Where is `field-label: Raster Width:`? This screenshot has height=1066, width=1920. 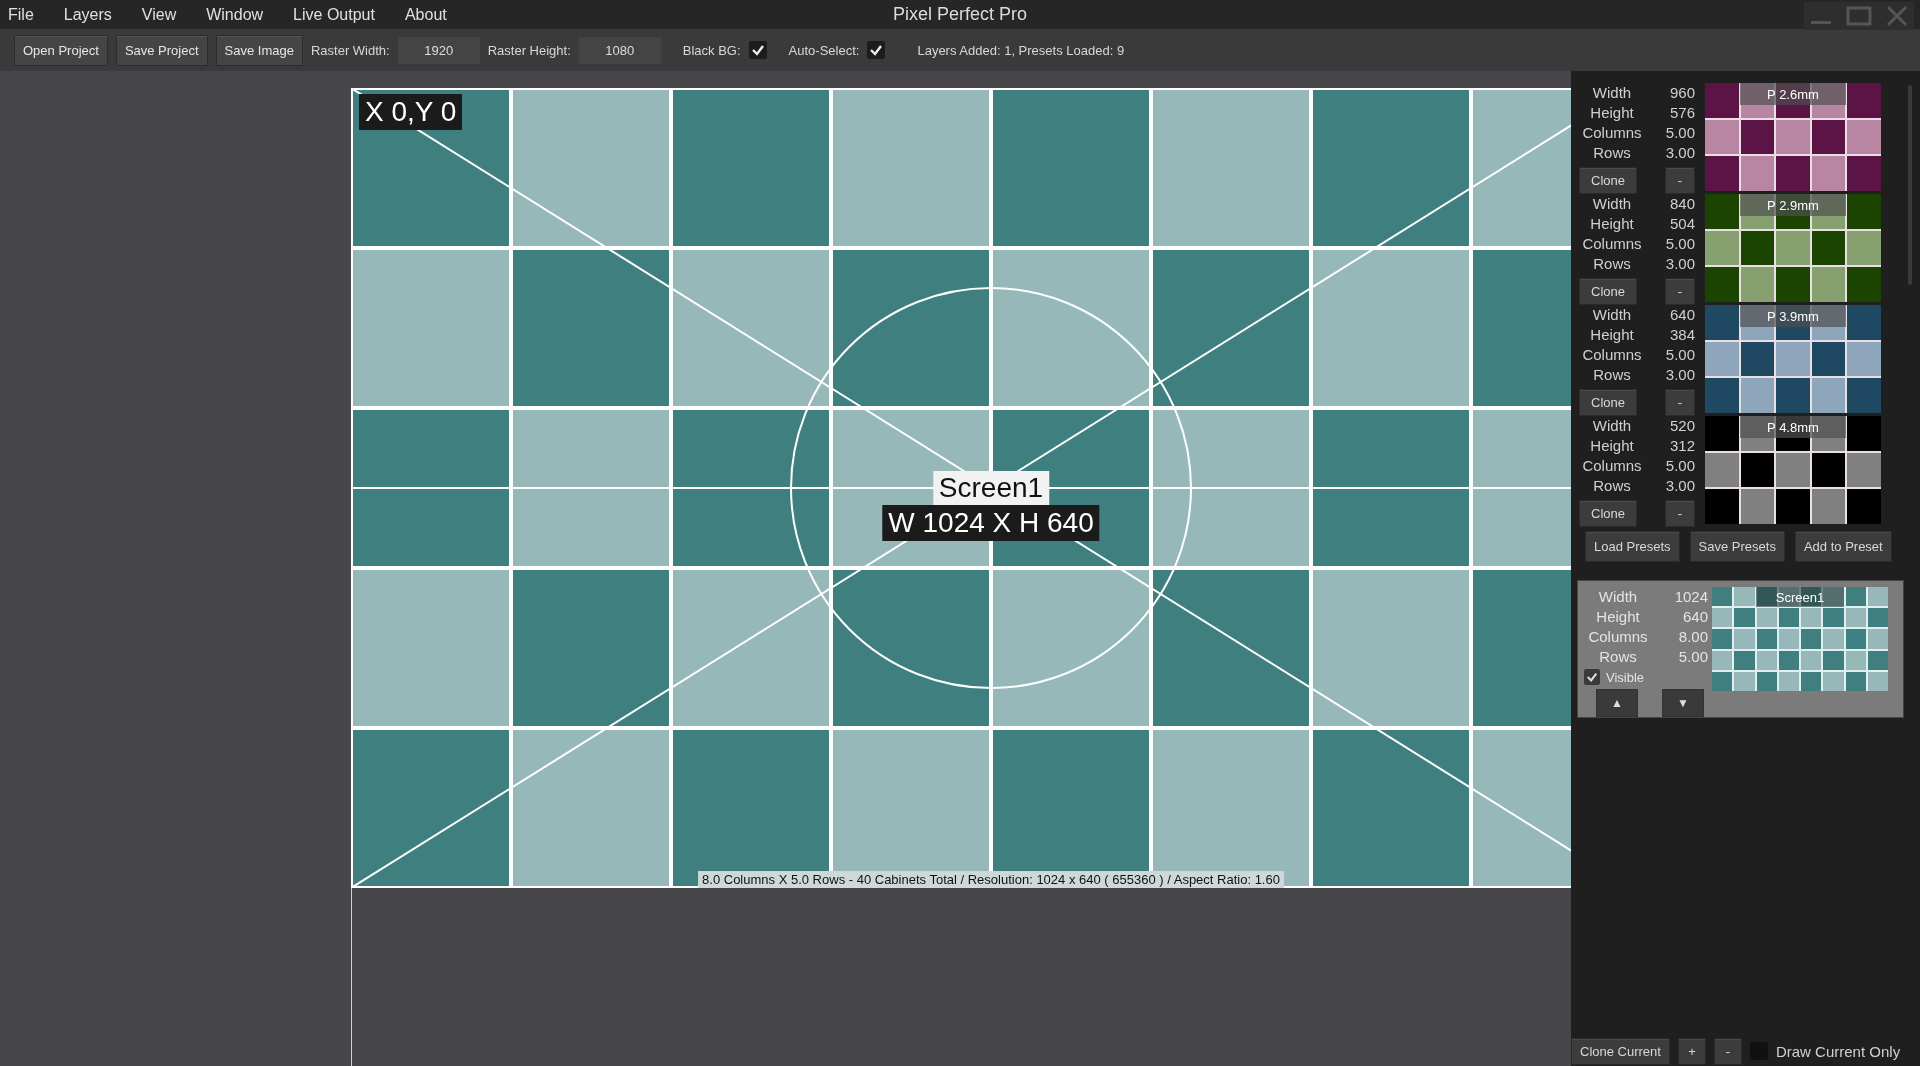 field-label: Raster Width: is located at coordinates (350, 50).